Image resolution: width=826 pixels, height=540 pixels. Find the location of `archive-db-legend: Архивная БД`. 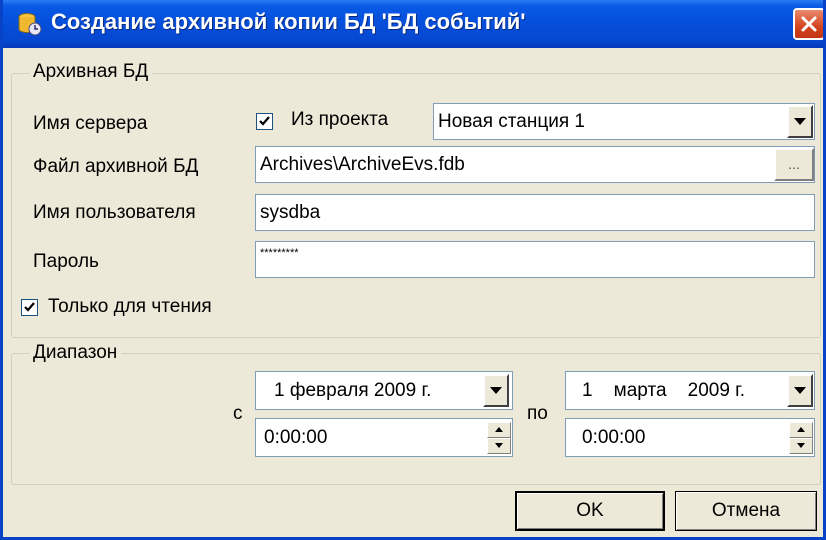

archive-db-legend: Архивная БД is located at coordinates (91, 72).